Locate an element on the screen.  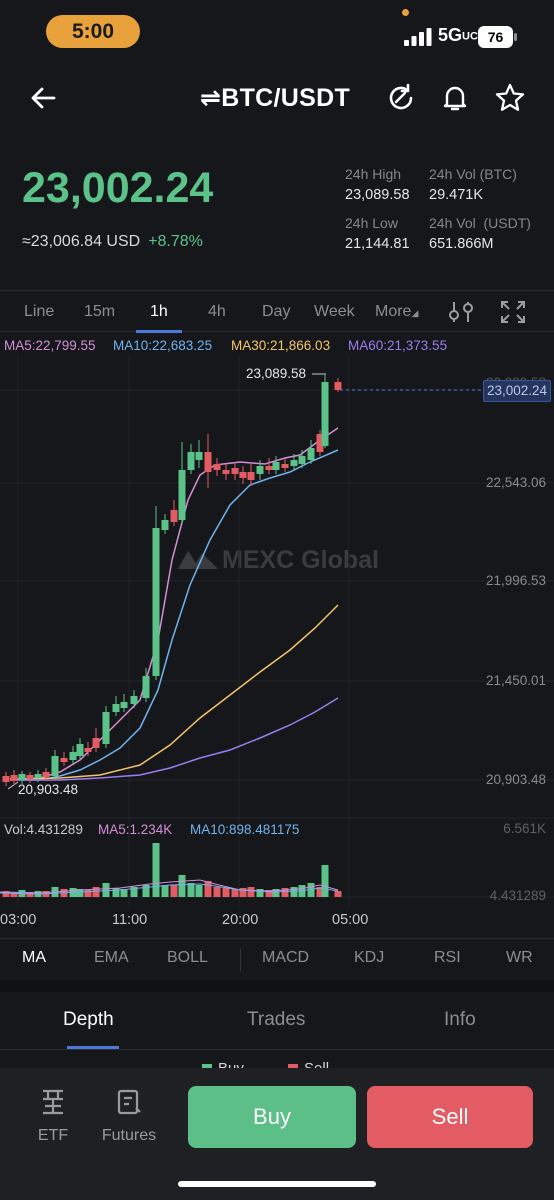
indicator-ema: EMA is located at coordinates (111, 958).